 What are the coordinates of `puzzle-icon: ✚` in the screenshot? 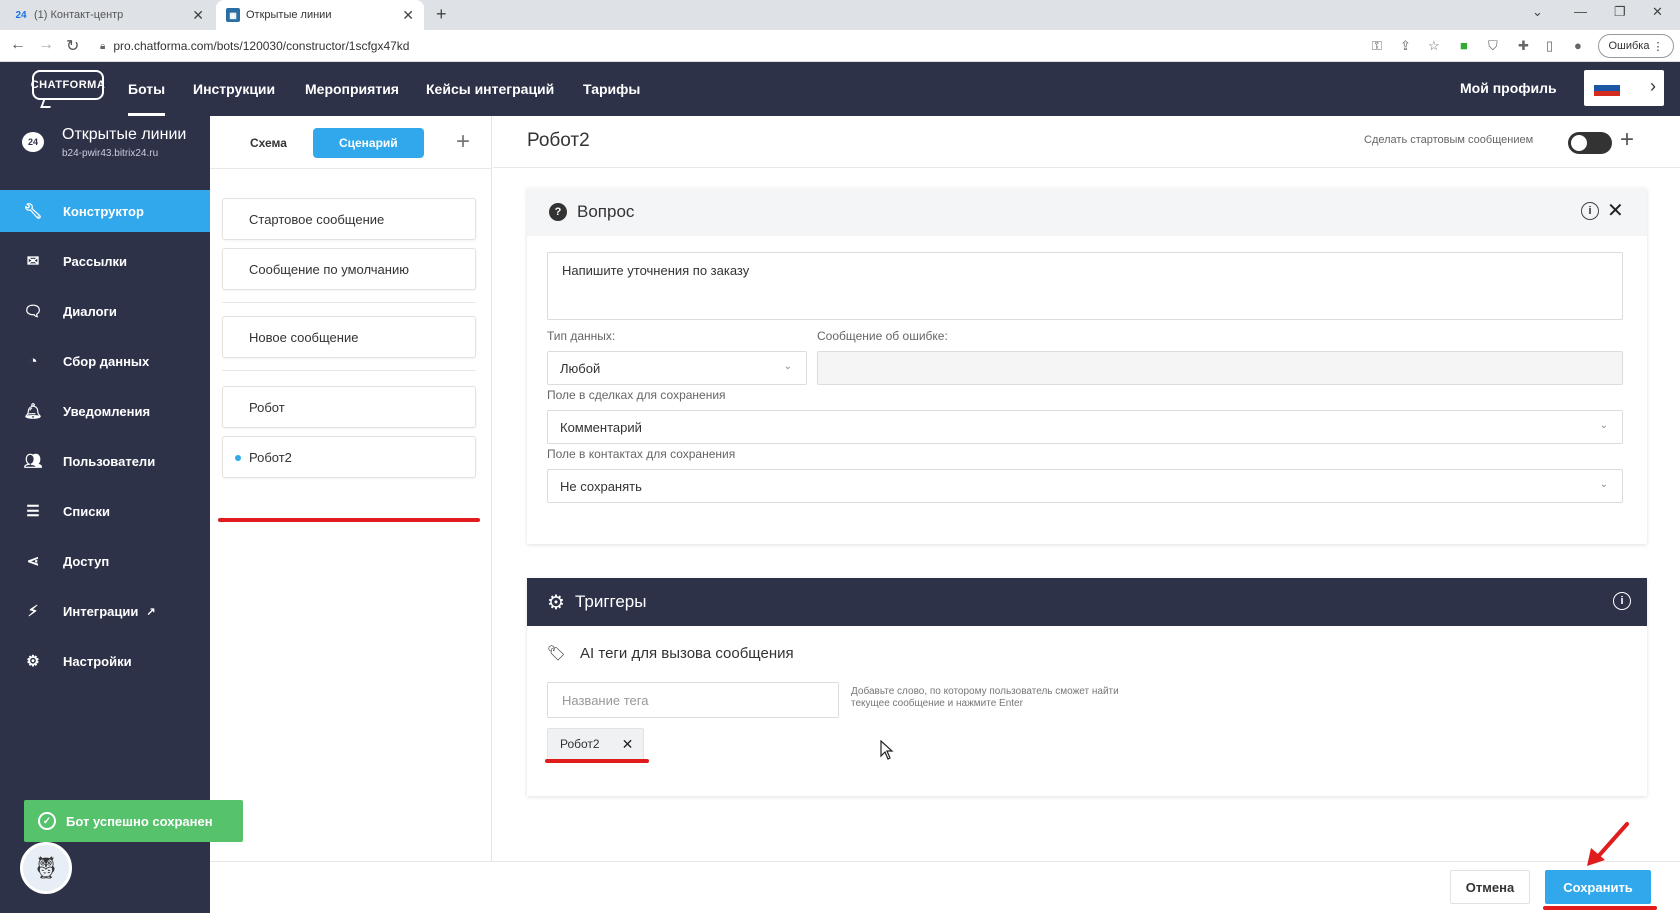 It's located at (1523, 46).